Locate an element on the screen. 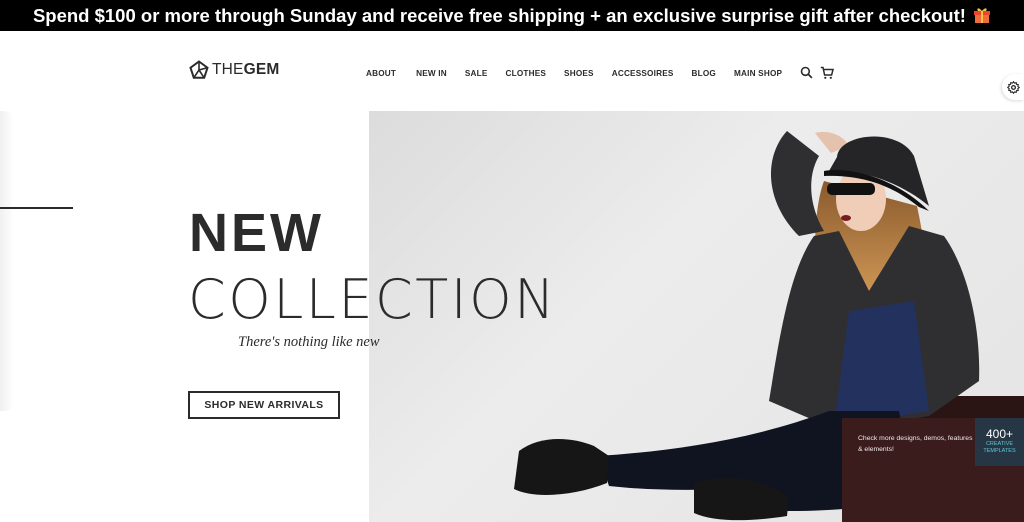  settings-toggle is located at coordinates (1013, 87).